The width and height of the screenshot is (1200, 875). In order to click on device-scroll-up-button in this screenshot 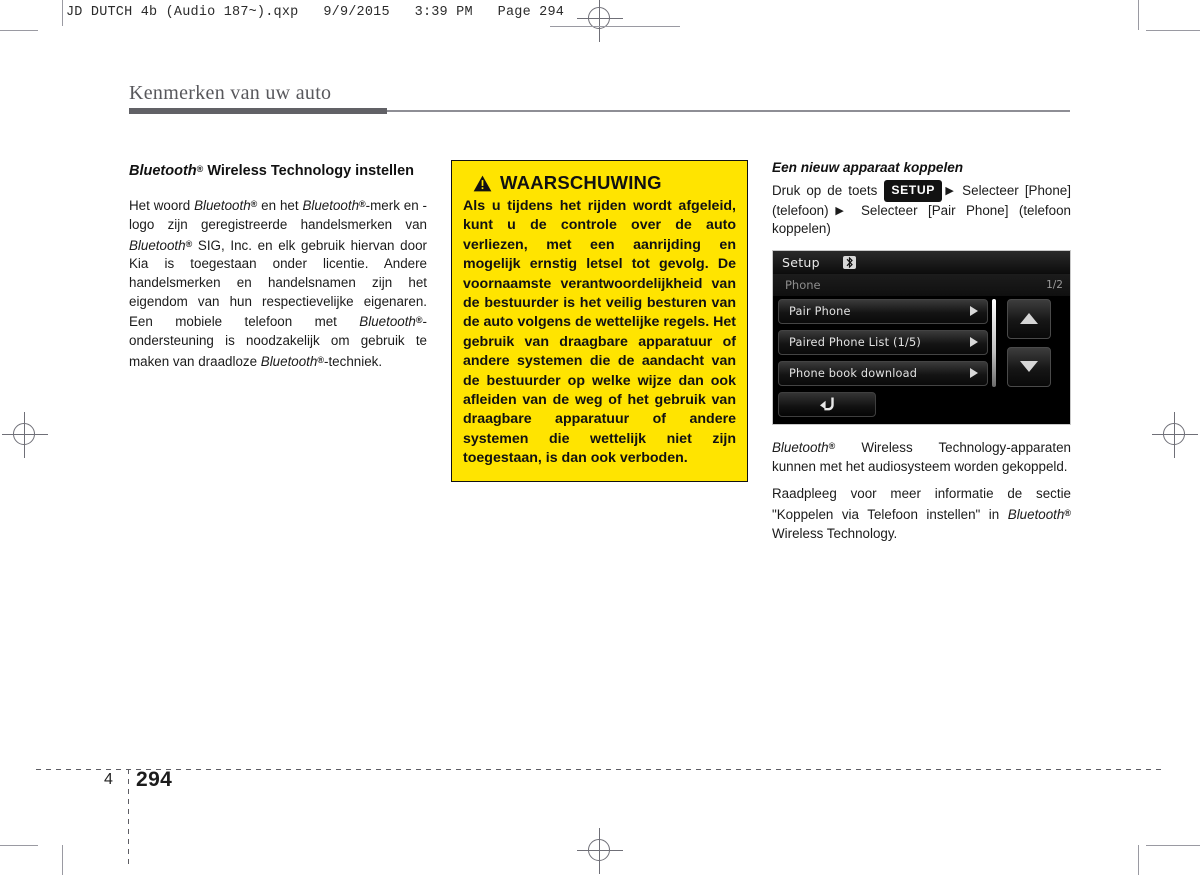, I will do `click(1029, 318)`.